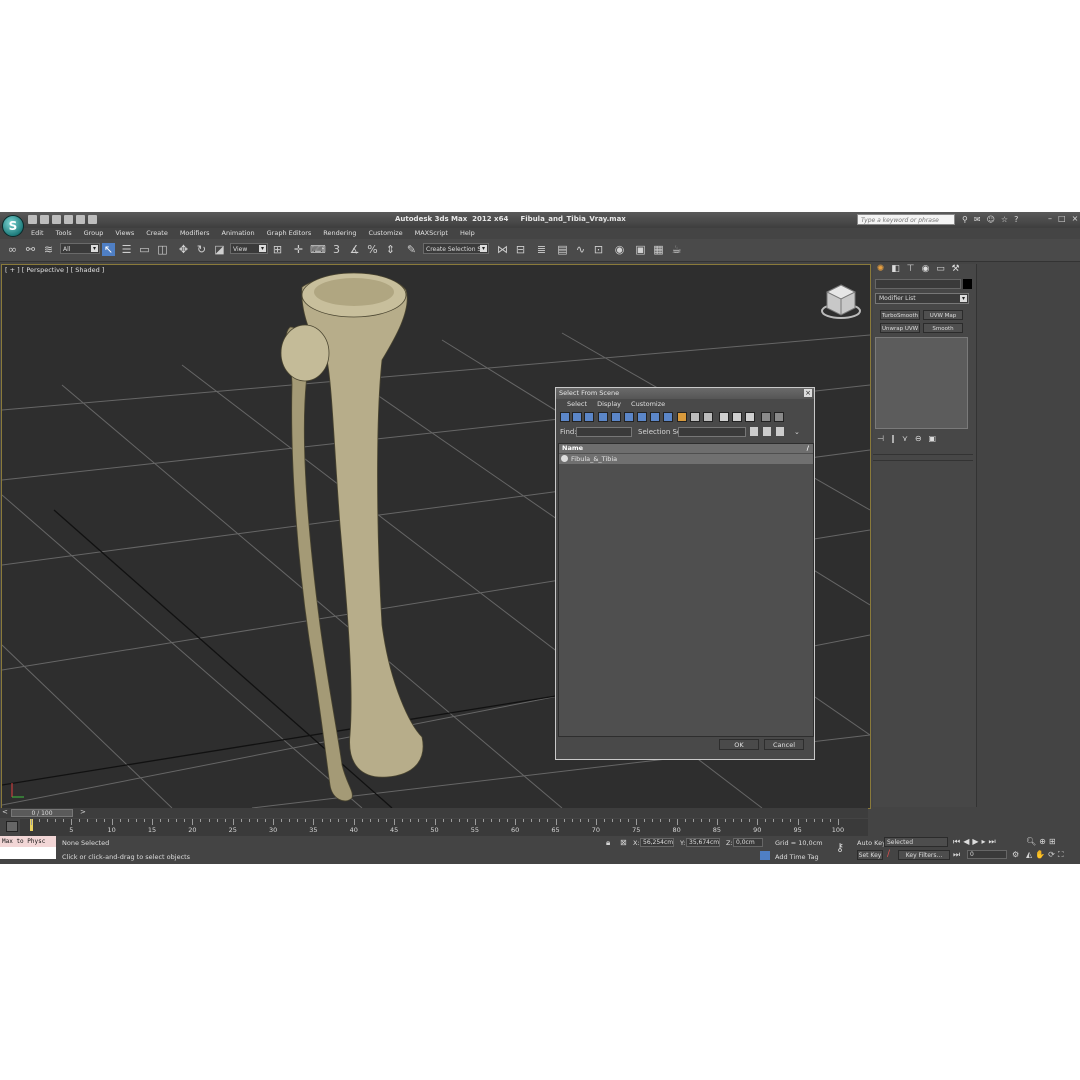 The image size is (1080, 1080). What do you see at coordinates (249, 248) in the screenshot?
I see `reference-coordinate-dropdown: View ▾` at bounding box center [249, 248].